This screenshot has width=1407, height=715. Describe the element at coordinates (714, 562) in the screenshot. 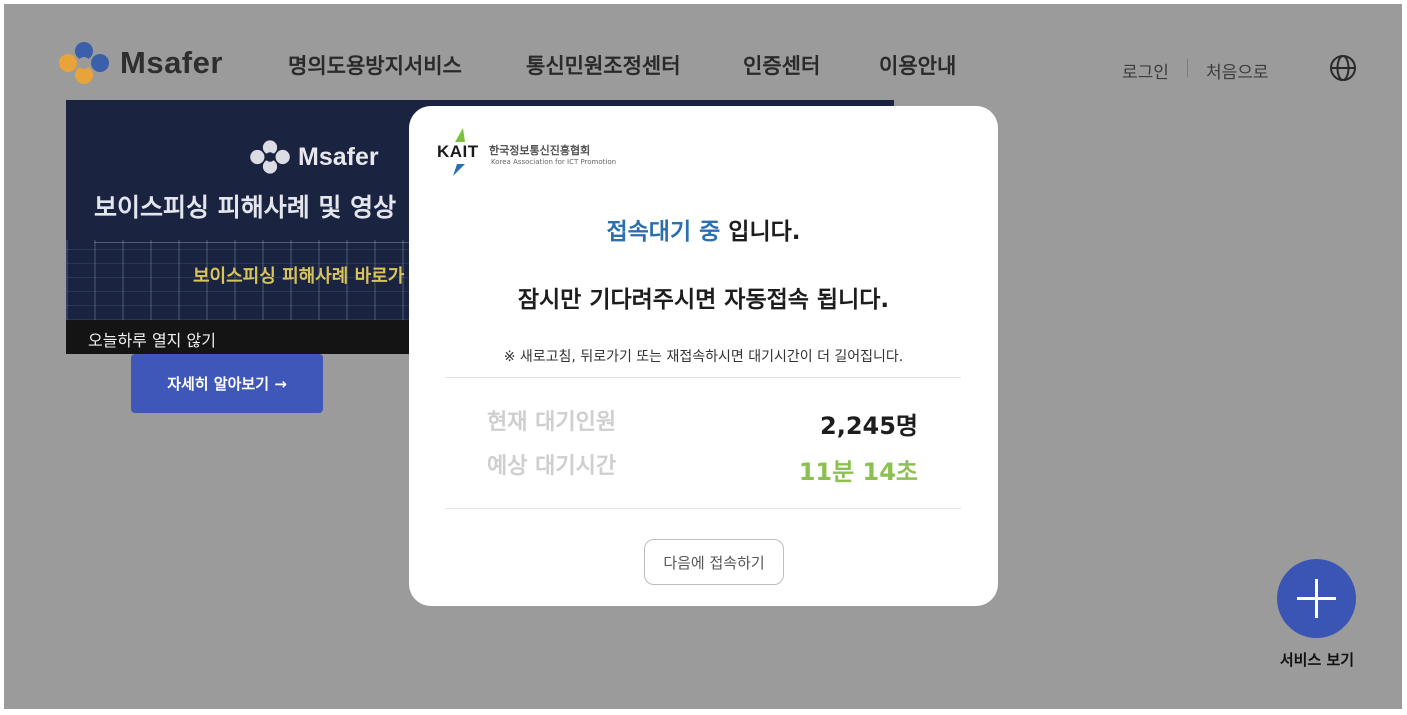

I see `connect-later-button: 다음에 접속하기` at that location.